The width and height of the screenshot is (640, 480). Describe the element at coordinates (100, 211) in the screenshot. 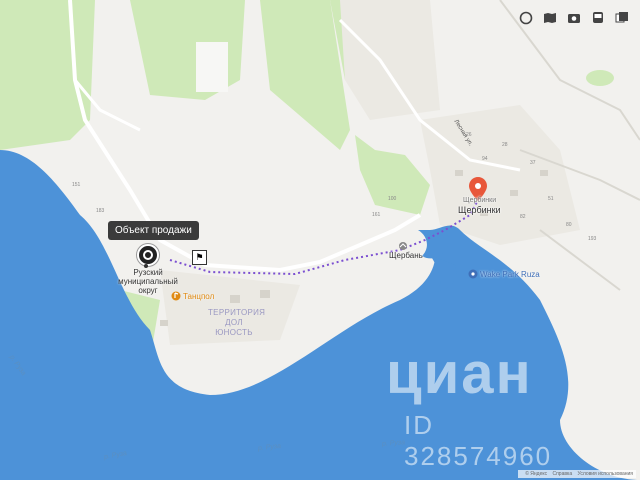

I see `house-number: 183` at that location.